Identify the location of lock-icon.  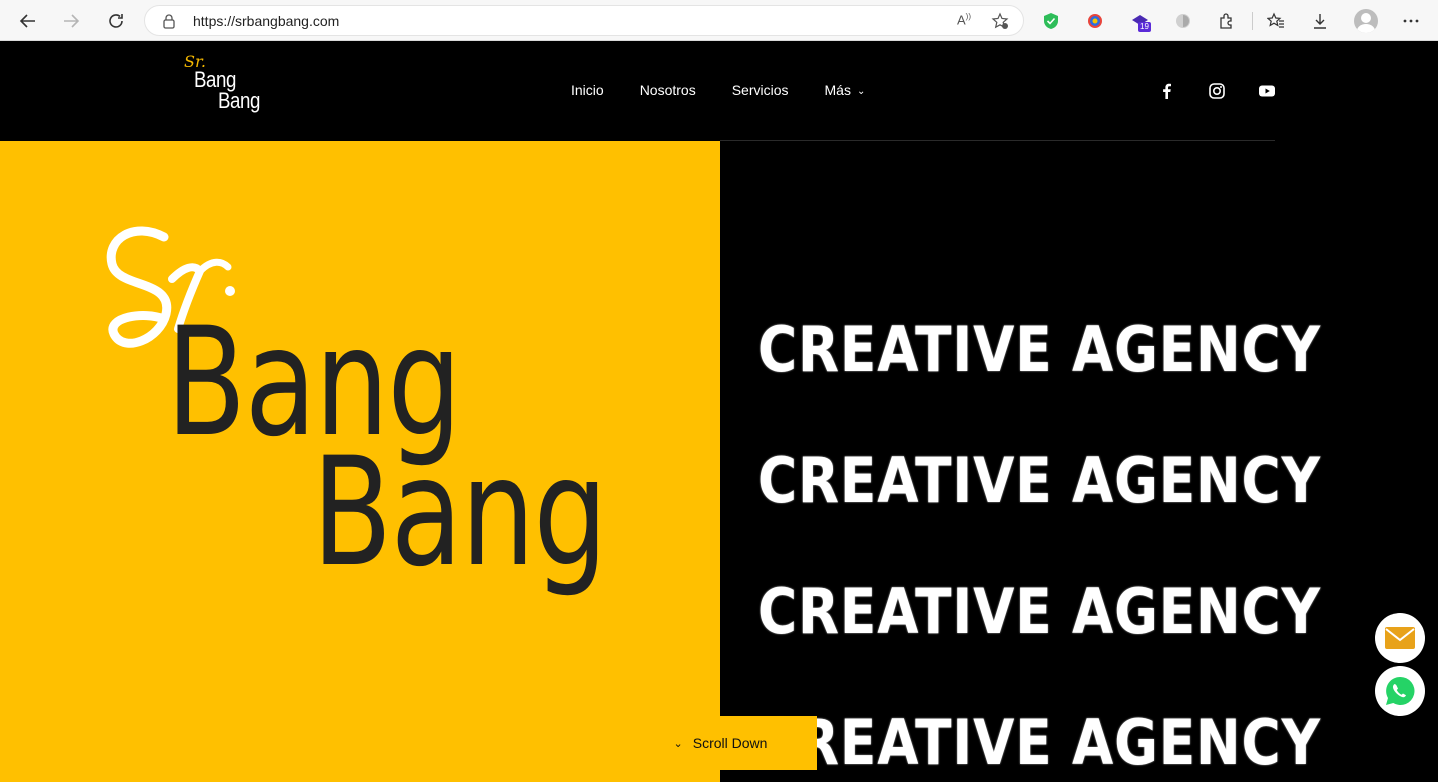
(169, 21).